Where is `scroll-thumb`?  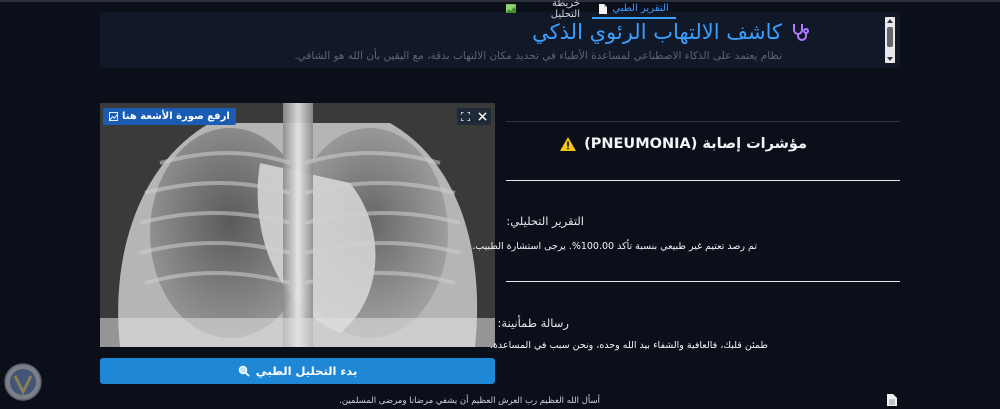 scroll-thumb is located at coordinates (890, 37).